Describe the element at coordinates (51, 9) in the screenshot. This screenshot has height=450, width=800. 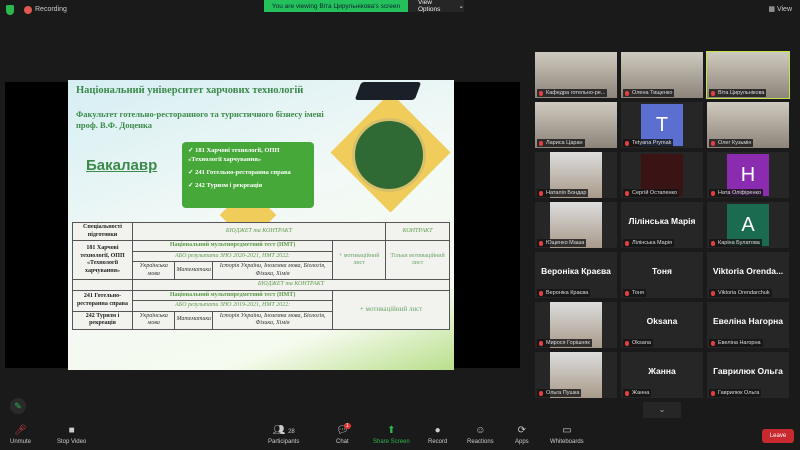
I see `recording-label: Recording` at that location.